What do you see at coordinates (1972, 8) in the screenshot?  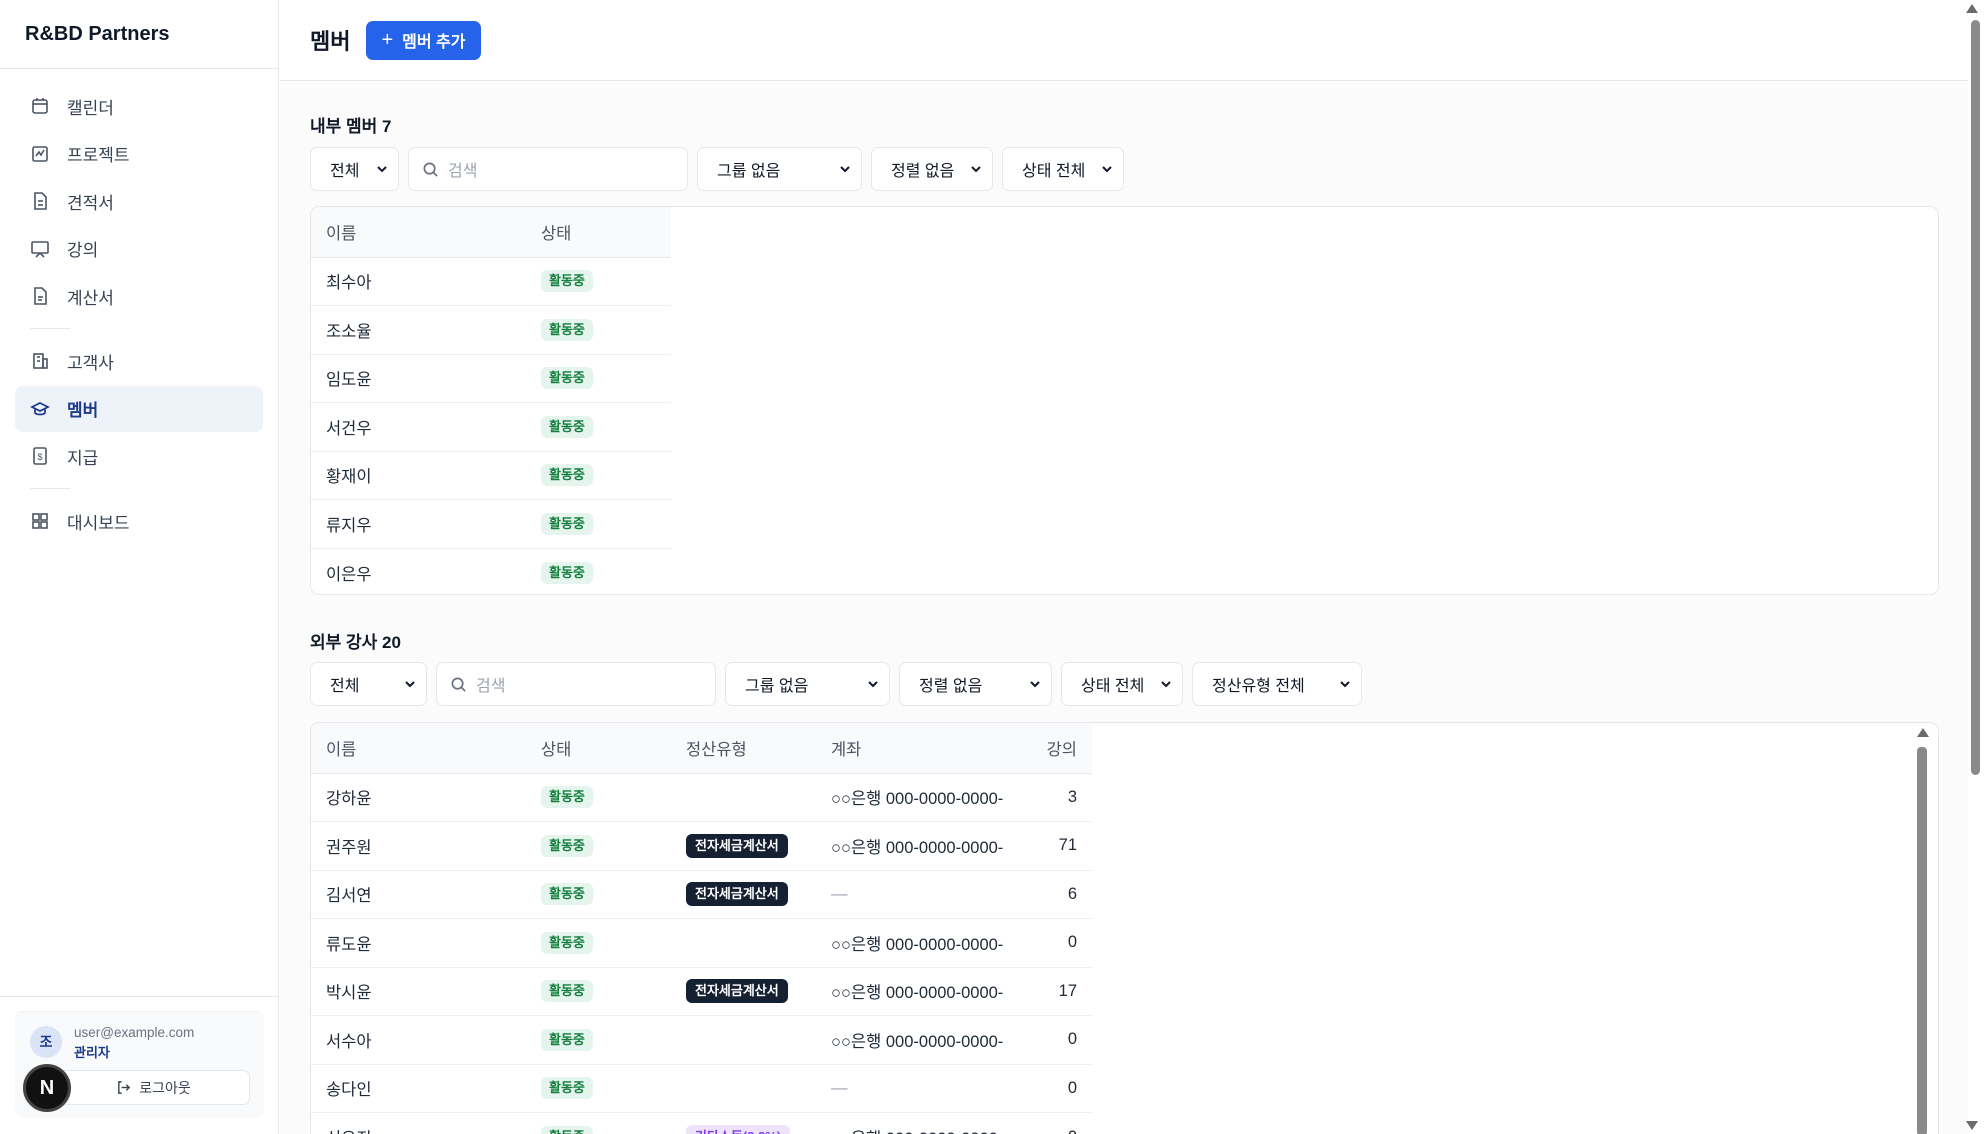 I see `page-scroll-up-arrow` at bounding box center [1972, 8].